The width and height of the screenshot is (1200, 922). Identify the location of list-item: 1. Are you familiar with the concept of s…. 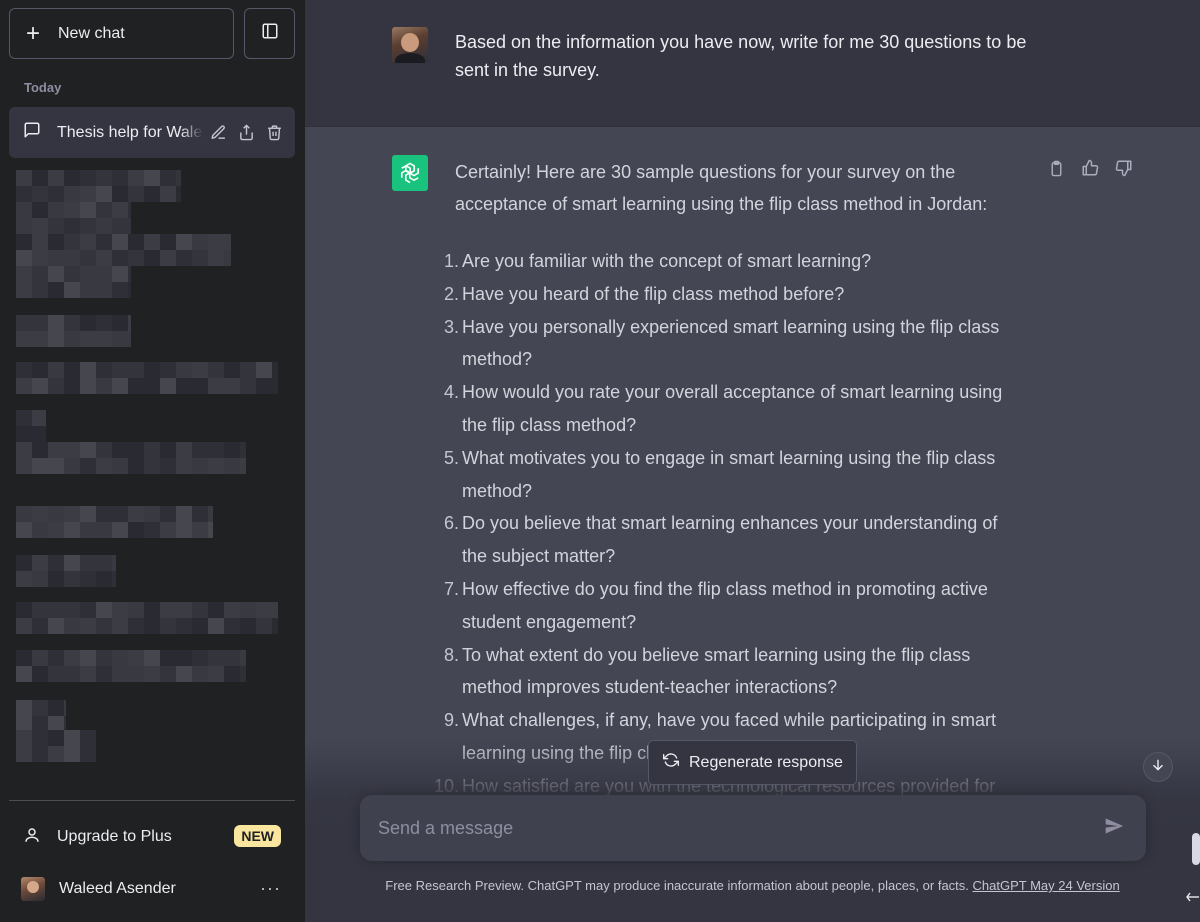
(739, 261).